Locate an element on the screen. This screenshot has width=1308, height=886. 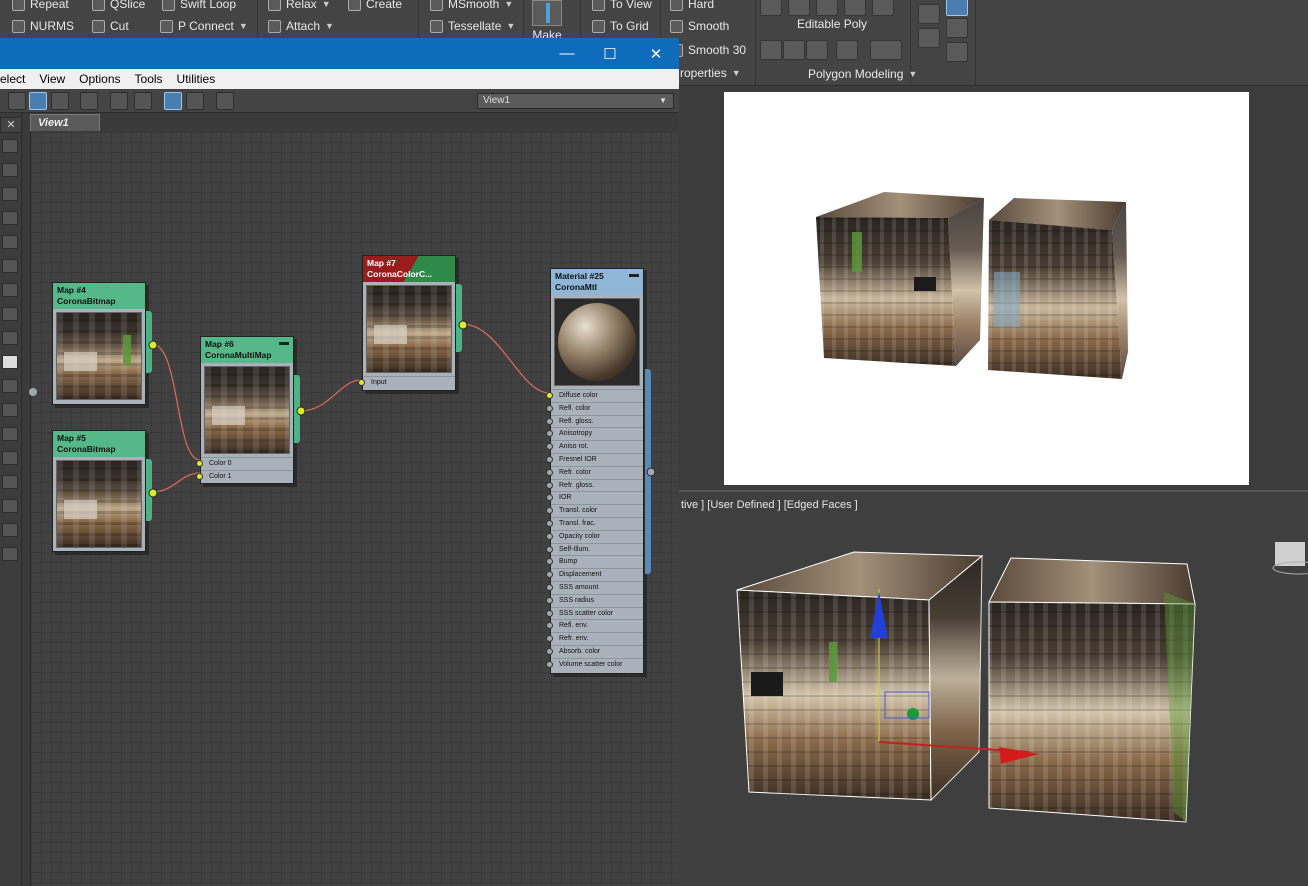
slot-color-0: Color 0 is located at coordinates (244, 463).